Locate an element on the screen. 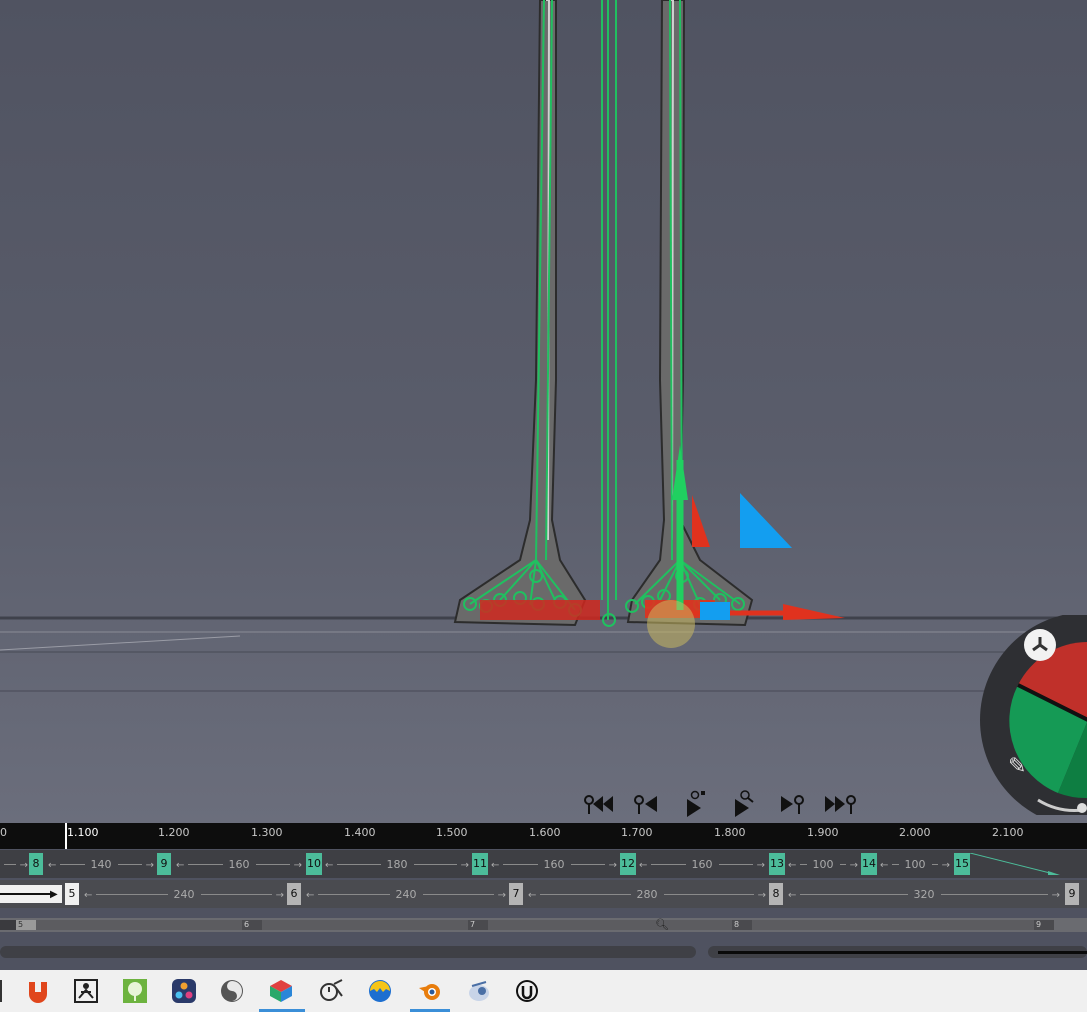  ruler-tick: 1.900 is located at coordinates (823, 832).